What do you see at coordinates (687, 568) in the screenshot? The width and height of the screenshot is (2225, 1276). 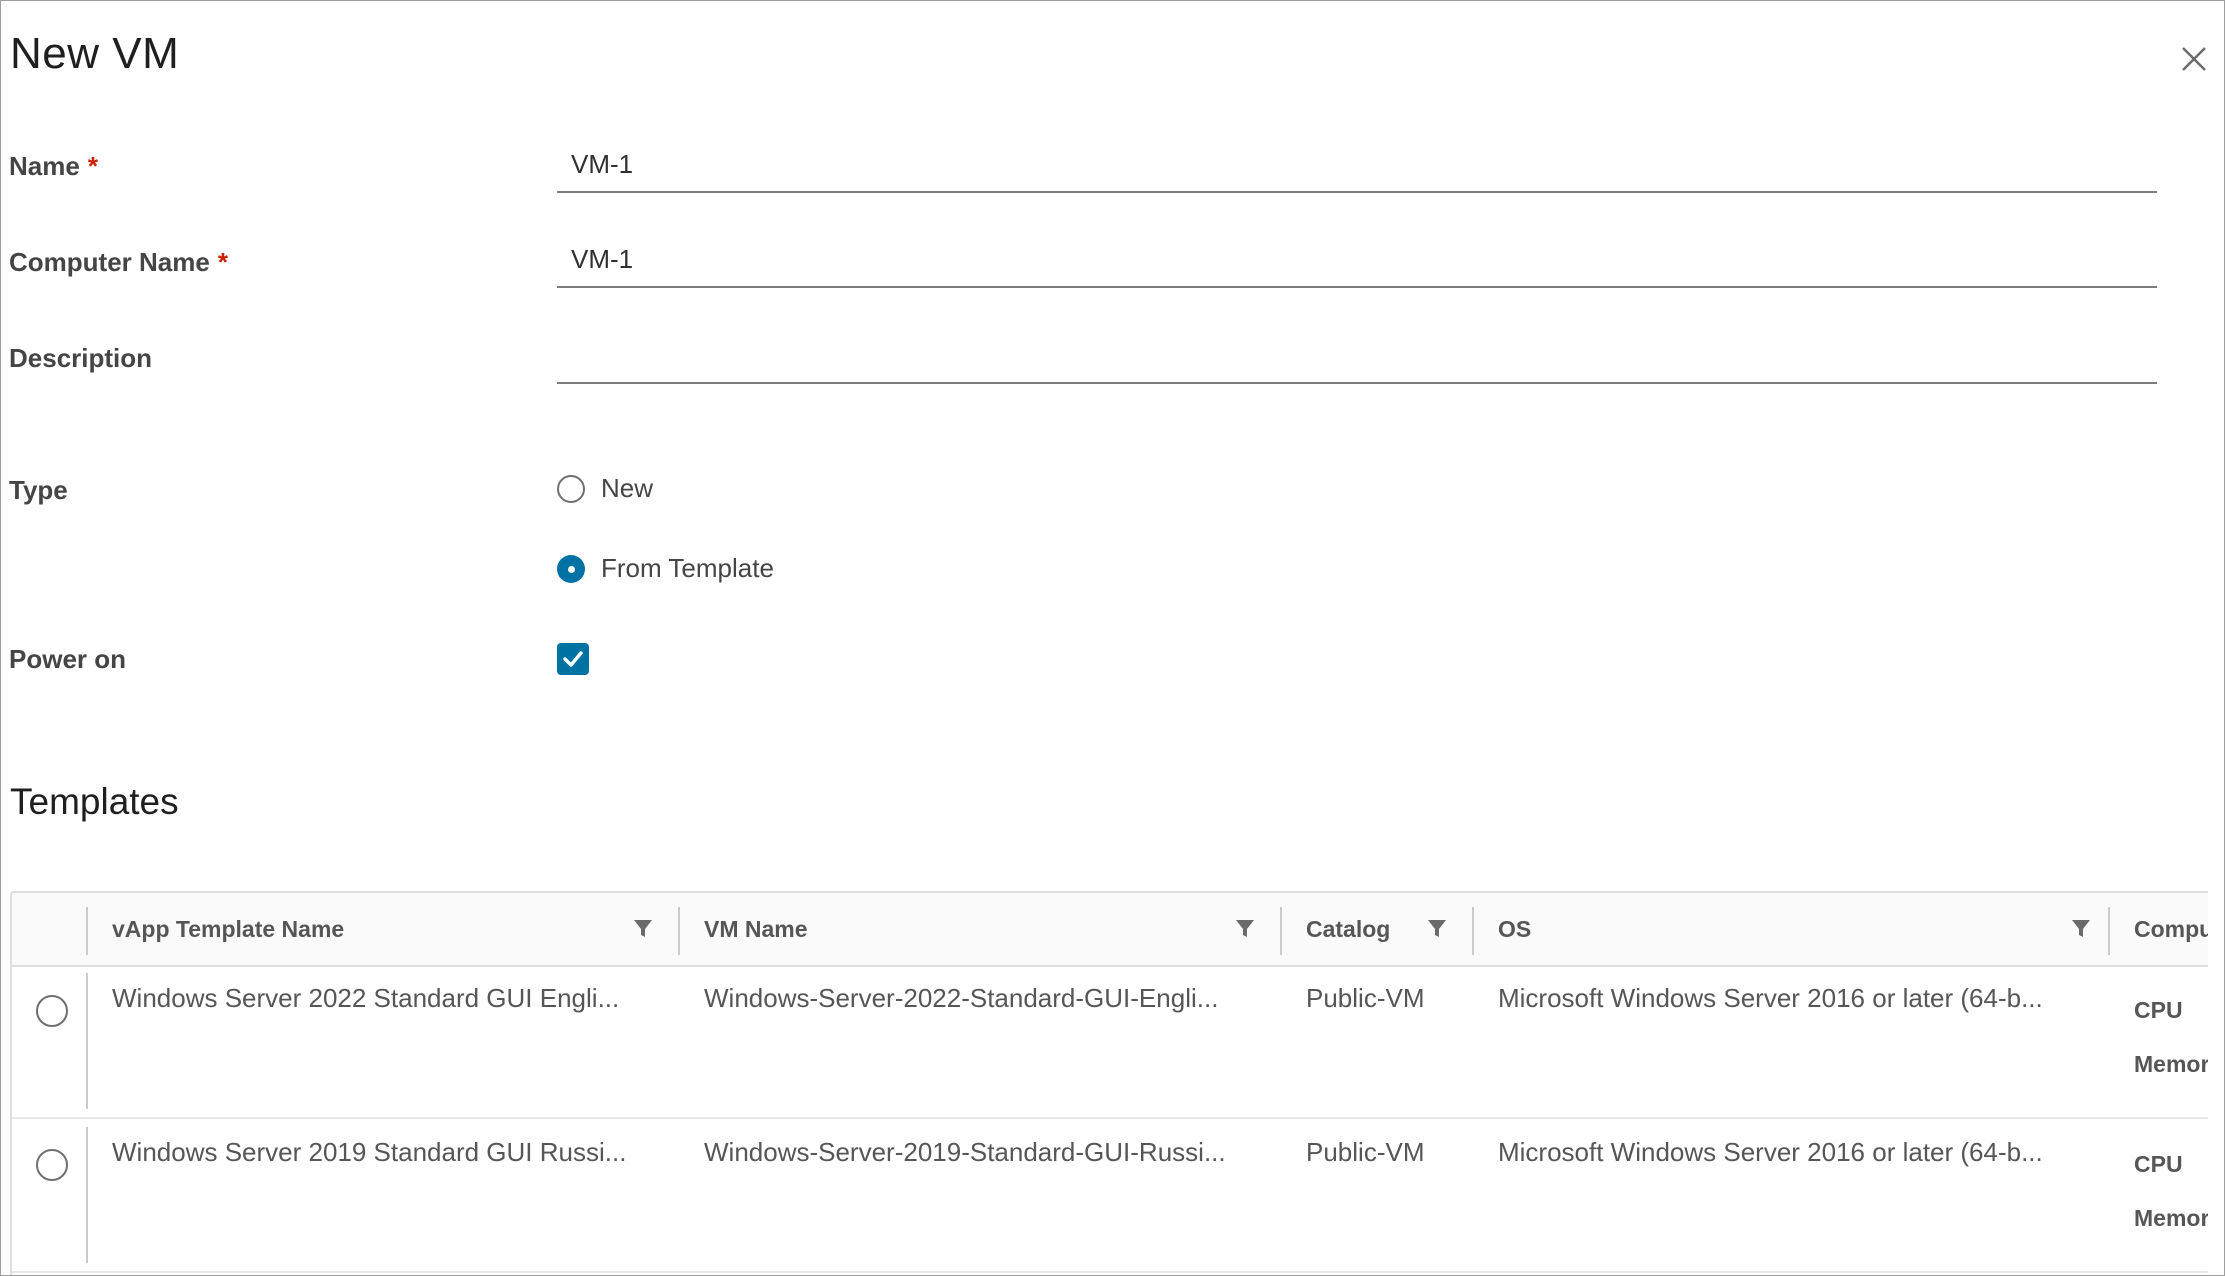 I see `type-option-from-template-label: From Template` at bounding box center [687, 568].